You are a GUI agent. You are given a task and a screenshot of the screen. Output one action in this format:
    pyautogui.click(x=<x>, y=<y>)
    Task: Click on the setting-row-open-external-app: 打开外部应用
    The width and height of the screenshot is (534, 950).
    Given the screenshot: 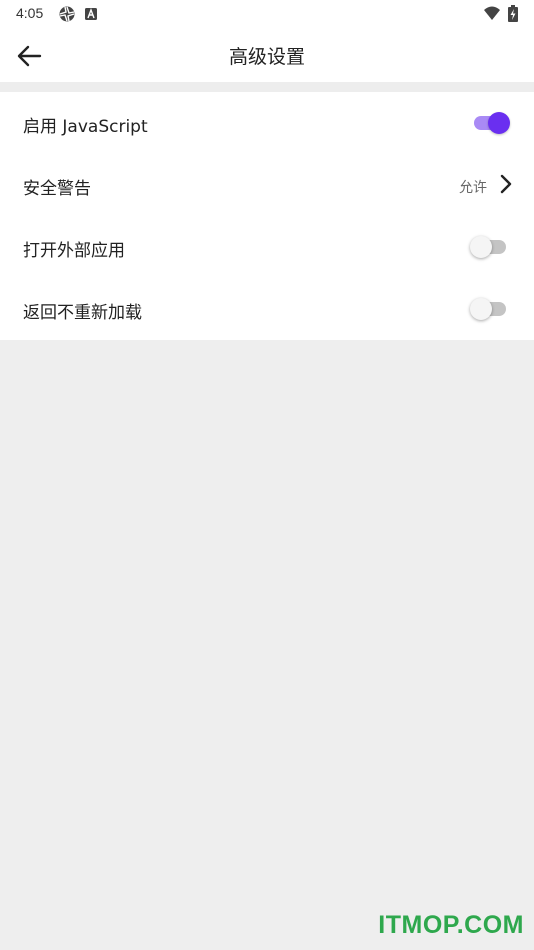 What is the action you would take?
    pyautogui.click(x=267, y=247)
    